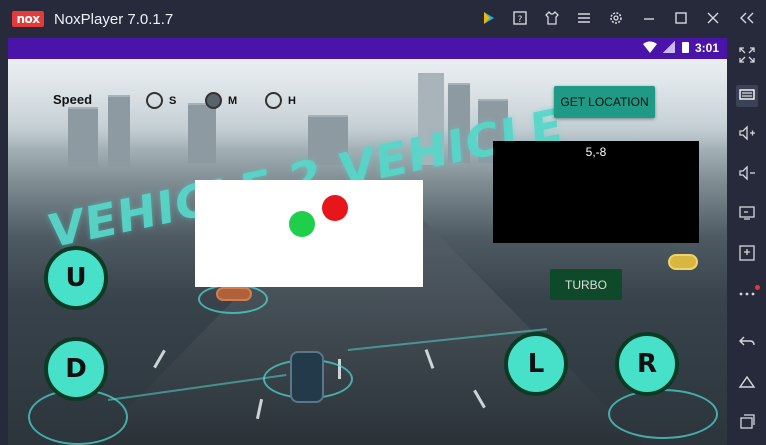 The image size is (766, 445). I want to click on left-button: L, so click(536, 364).